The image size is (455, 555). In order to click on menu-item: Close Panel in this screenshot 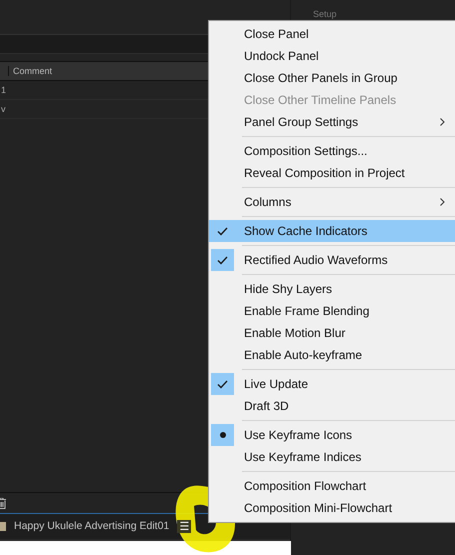, I will do `click(332, 34)`.